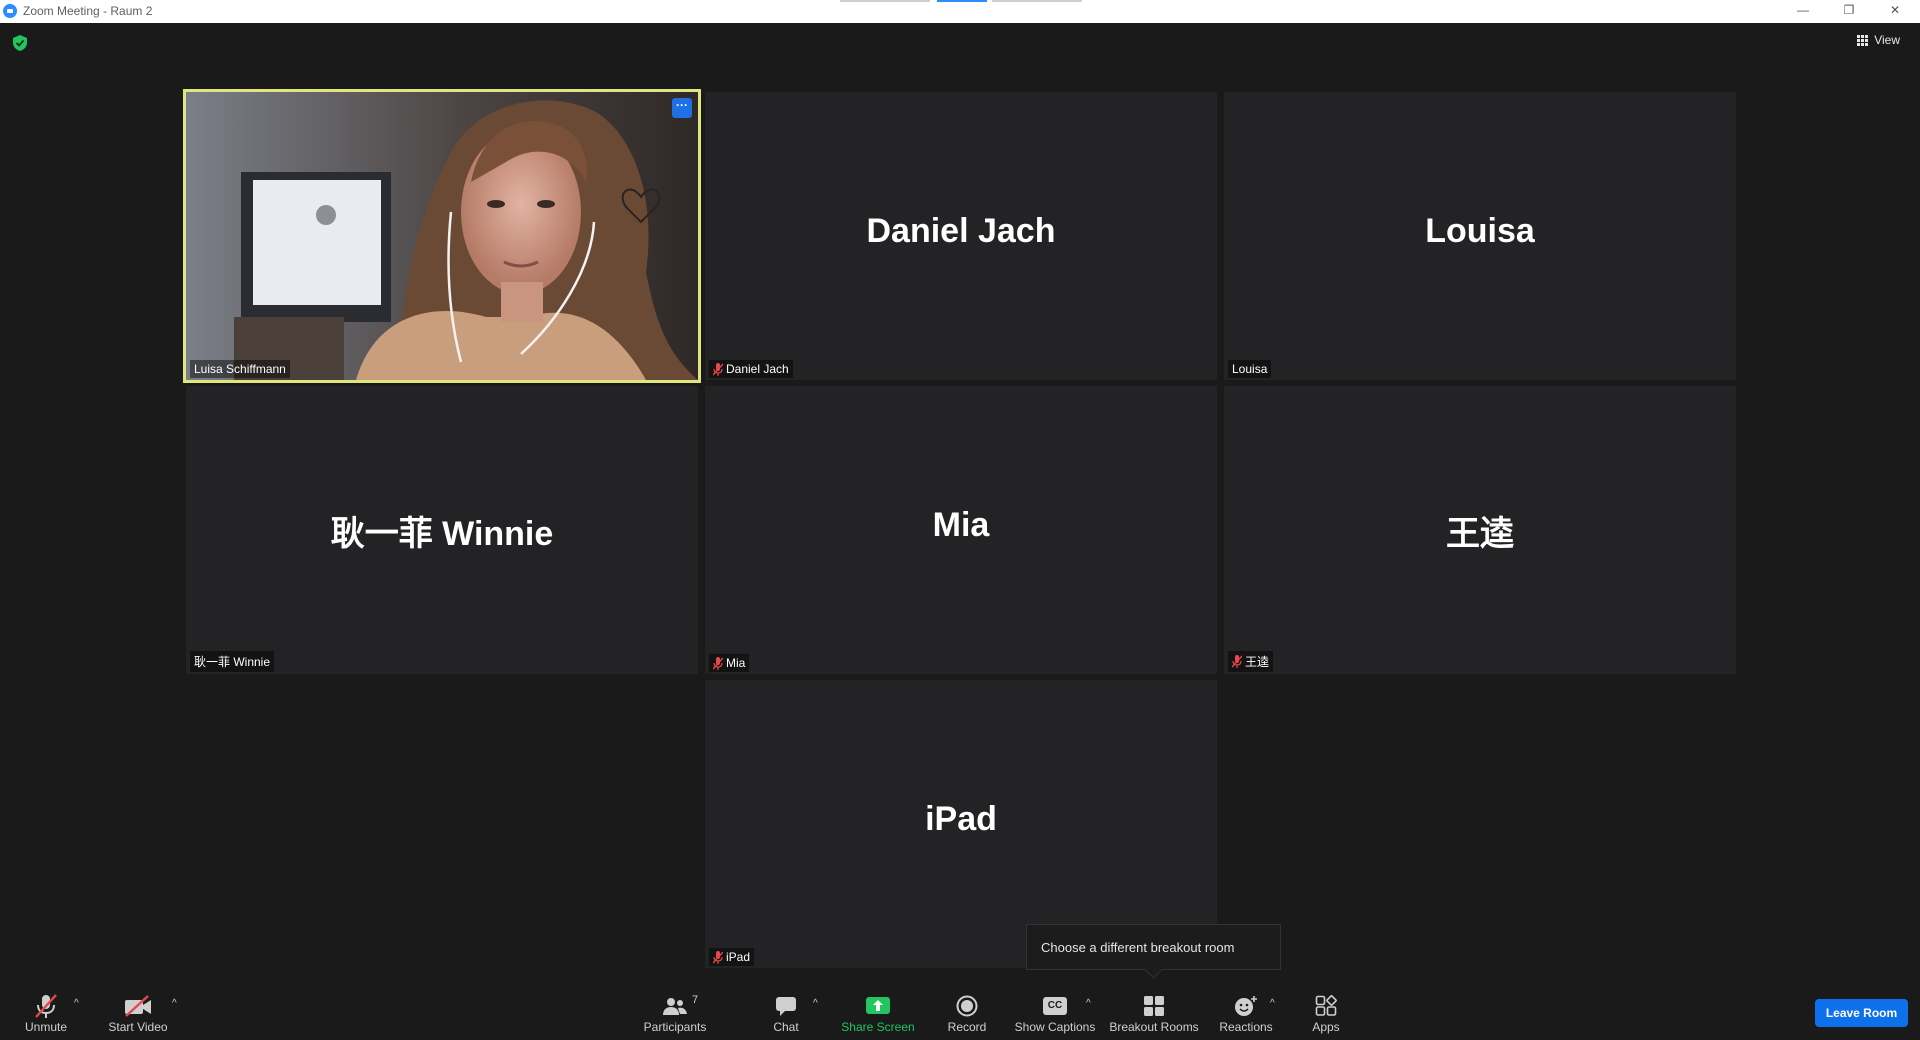 This screenshot has width=1920, height=1040. What do you see at coordinates (1326, 1027) in the screenshot?
I see `apps-label: Apps` at bounding box center [1326, 1027].